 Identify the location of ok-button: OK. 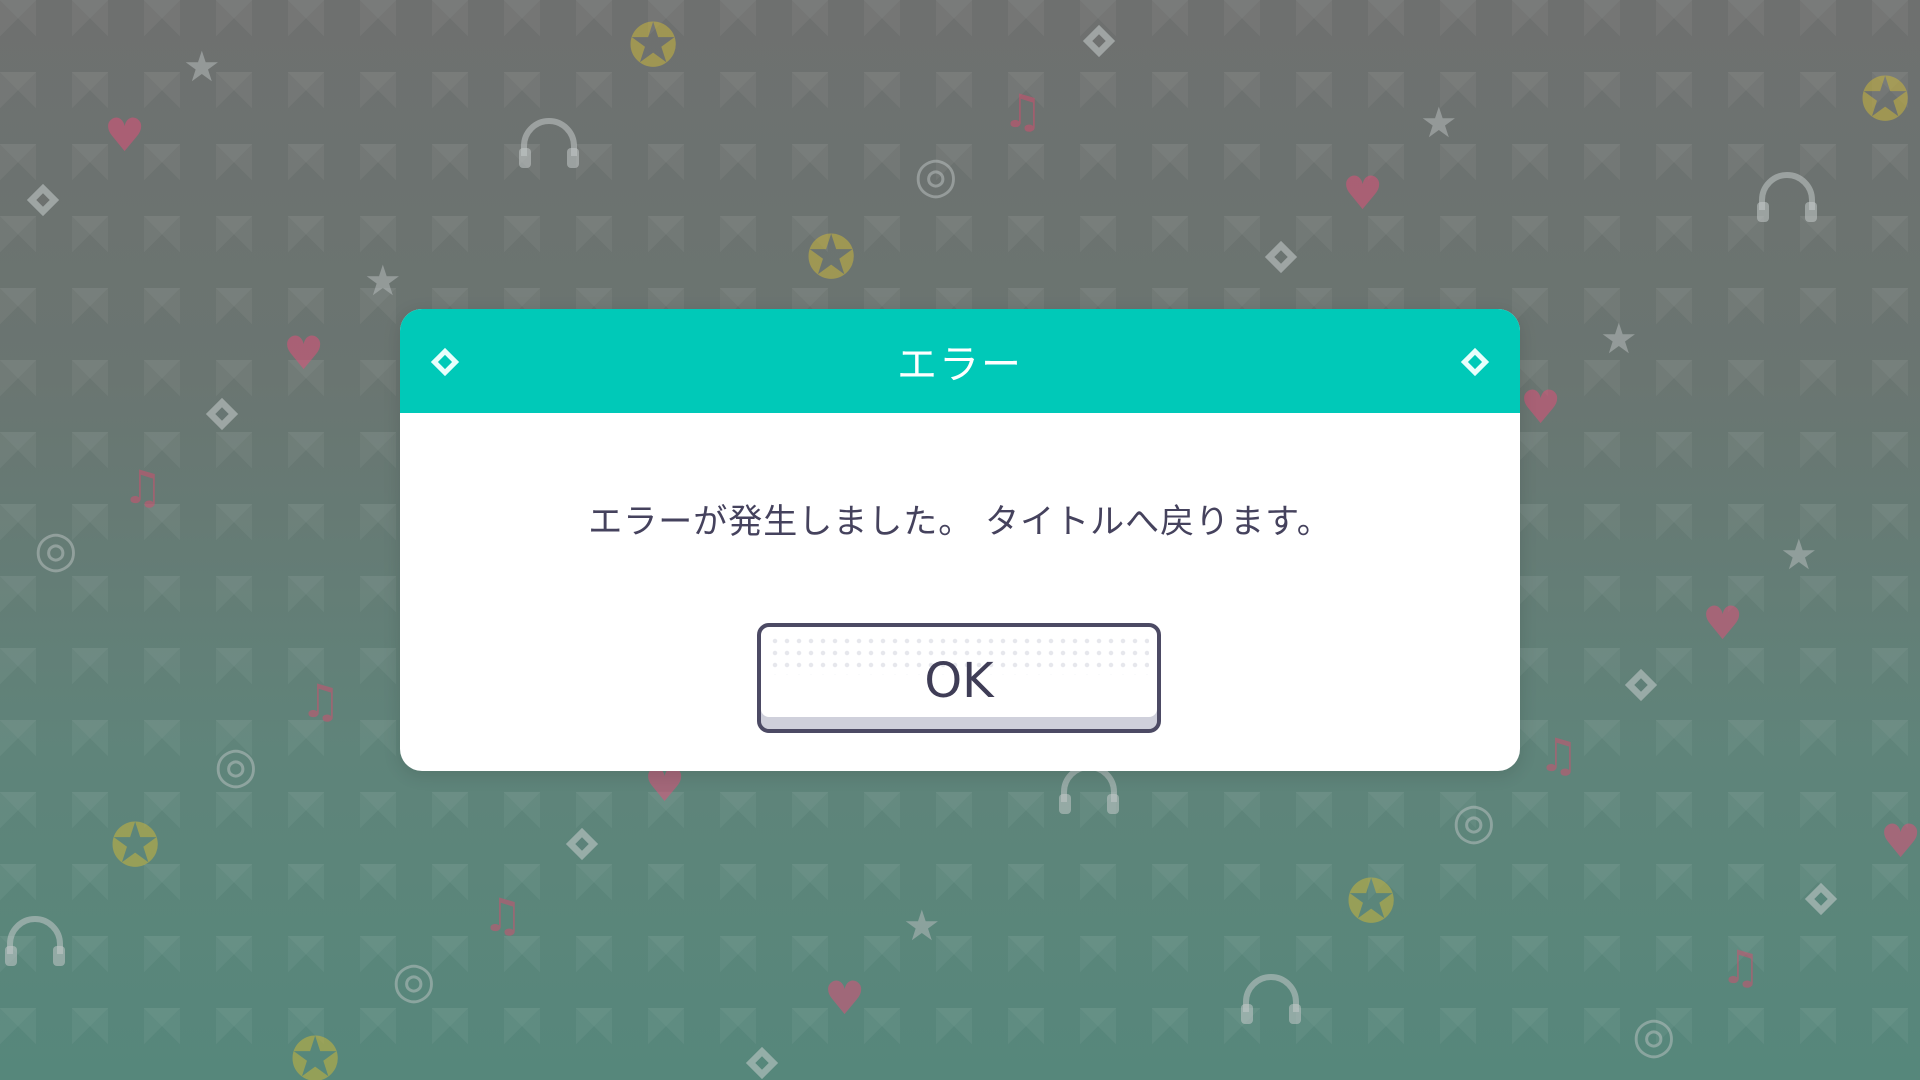
(959, 678).